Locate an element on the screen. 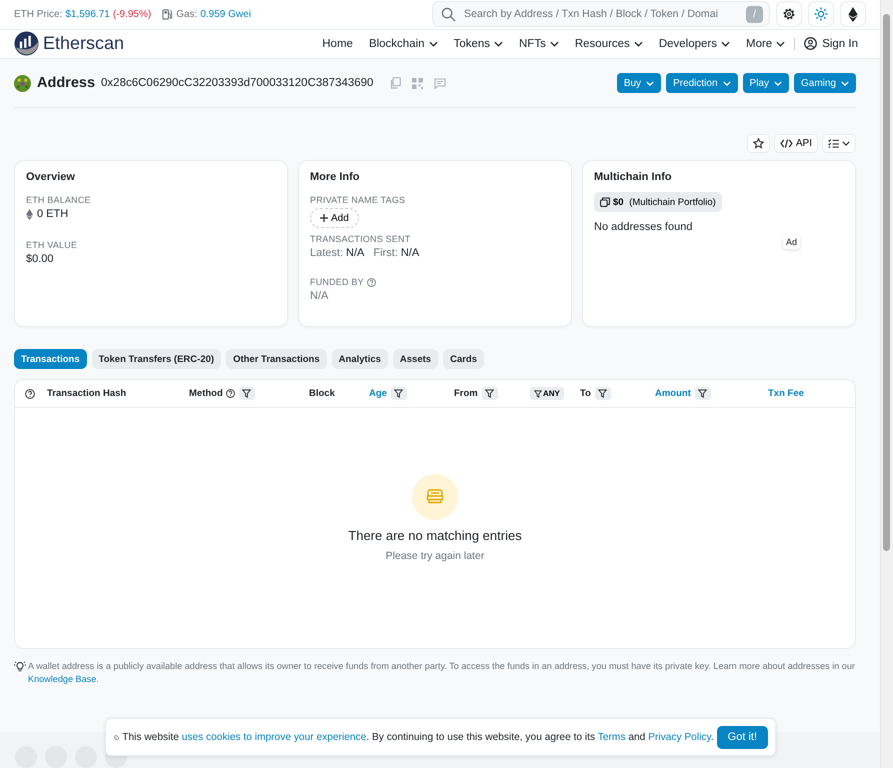  tab: Other Transactions is located at coordinates (276, 359).